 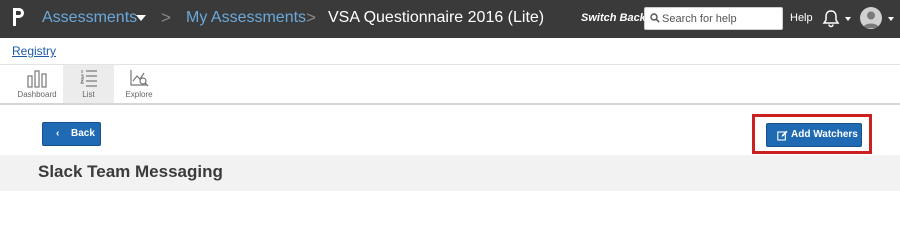 I want to click on back-button-label: Back, so click(x=83, y=133).